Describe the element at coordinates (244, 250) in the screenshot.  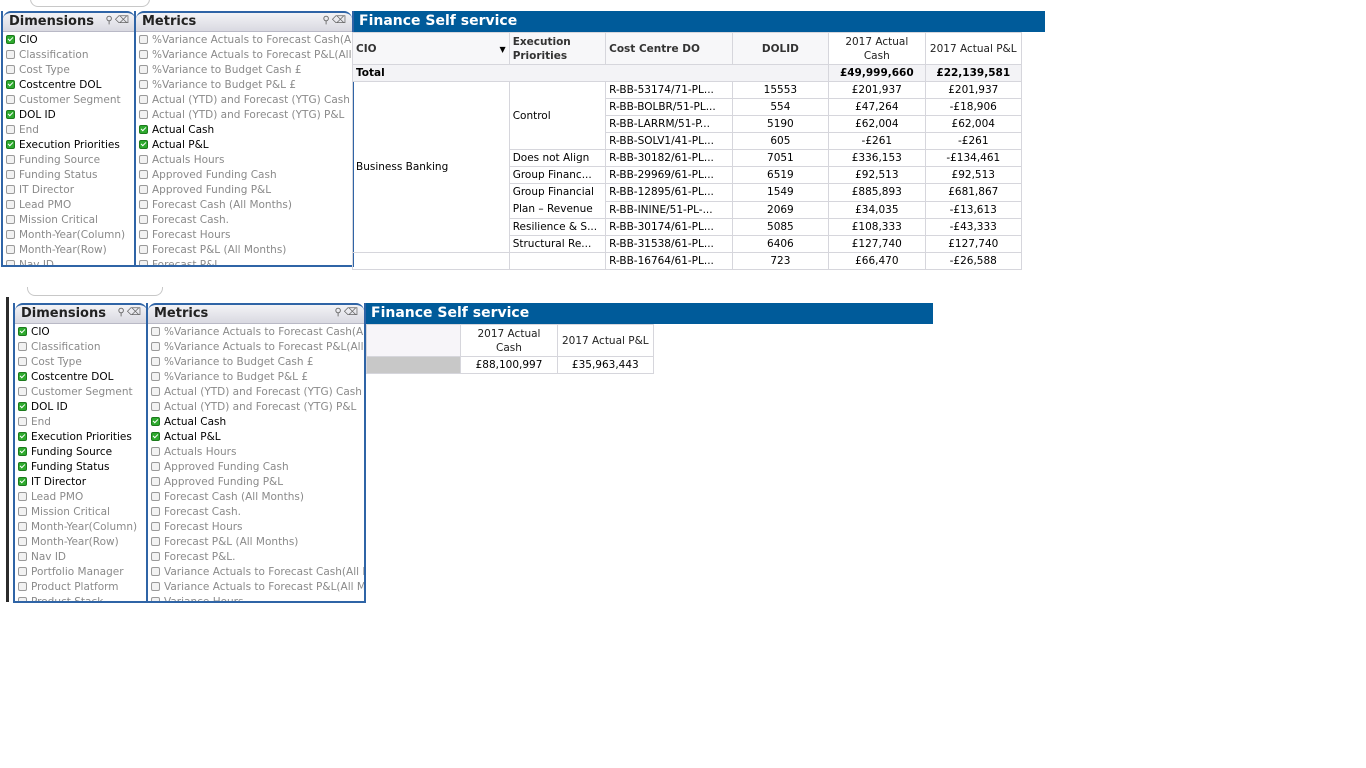
I see `list-item: Forecast P&L (All Months)` at that location.